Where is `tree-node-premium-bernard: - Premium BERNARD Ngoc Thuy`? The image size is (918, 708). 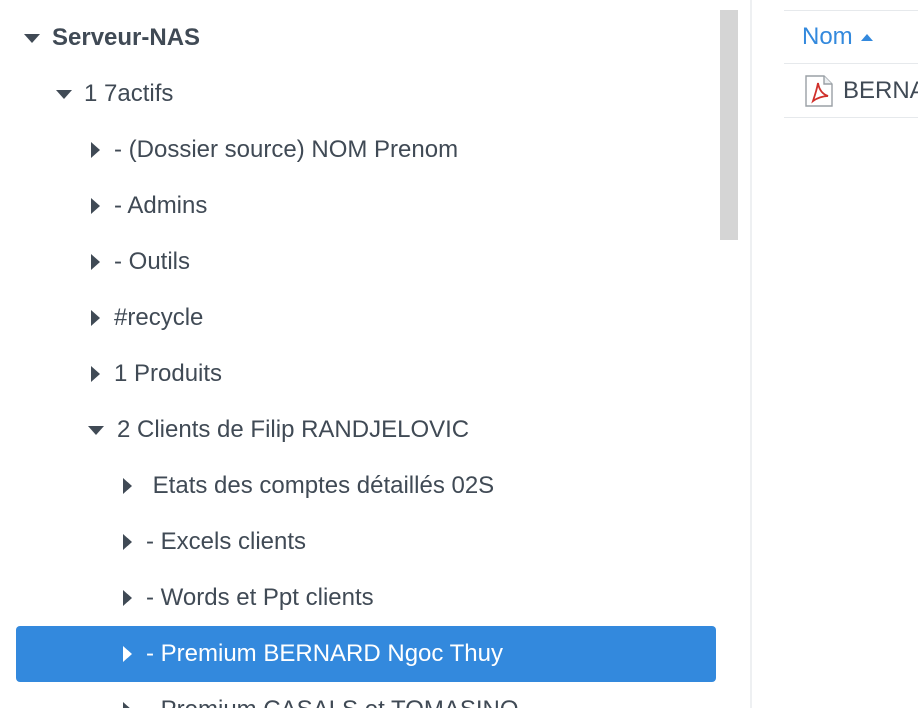
tree-node-premium-bernard: - Premium BERNARD Ngoc Thuy is located at coordinates (366, 654).